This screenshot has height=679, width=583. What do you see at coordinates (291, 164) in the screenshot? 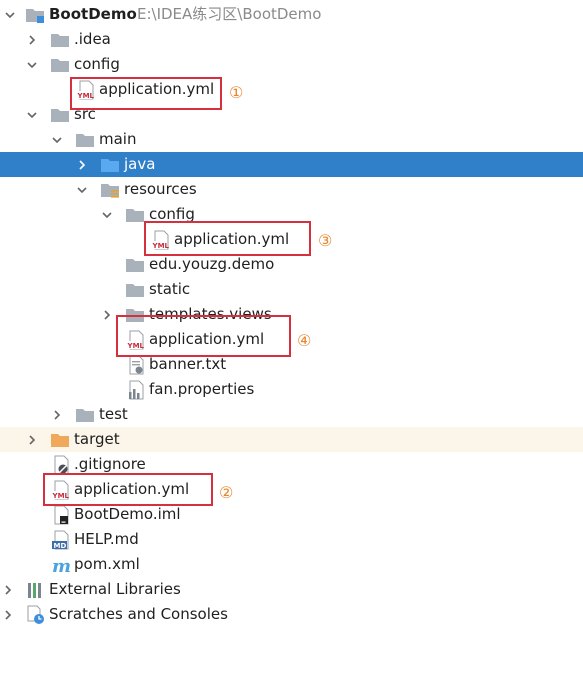
I see `tree-row-java: java` at bounding box center [291, 164].